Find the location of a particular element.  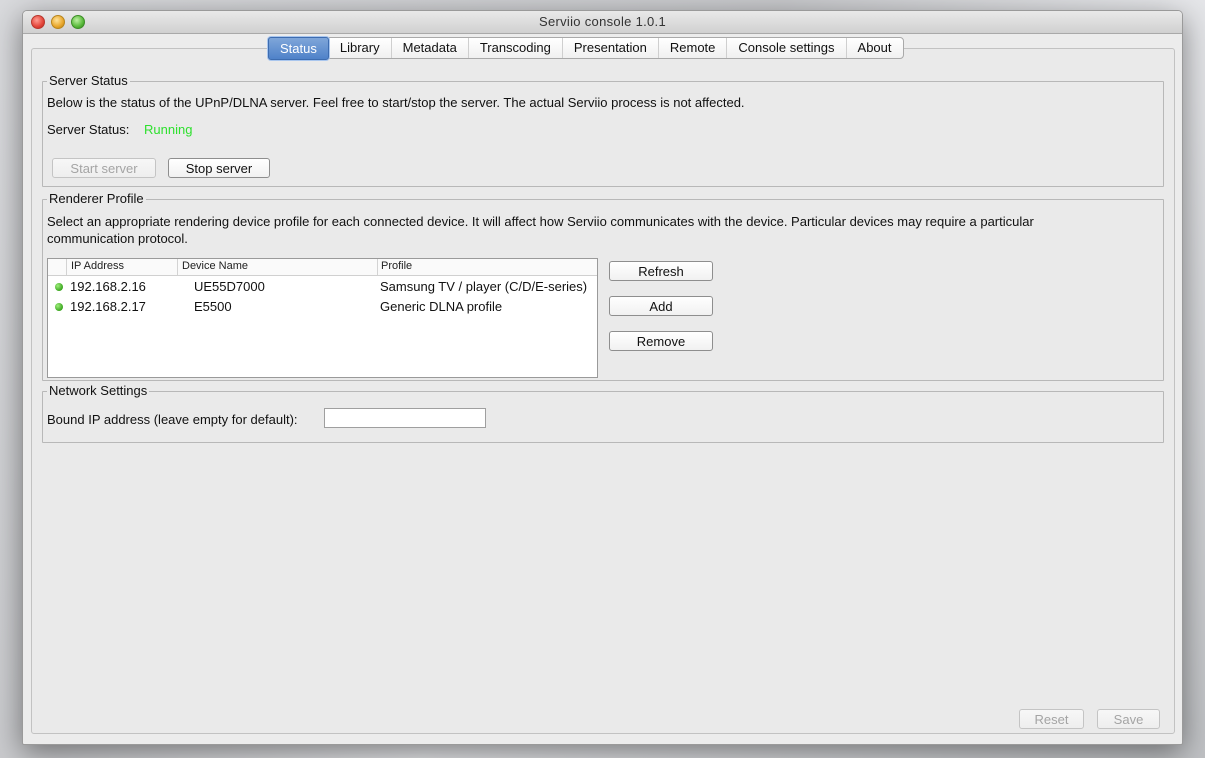

tab-about: About is located at coordinates (875, 48).